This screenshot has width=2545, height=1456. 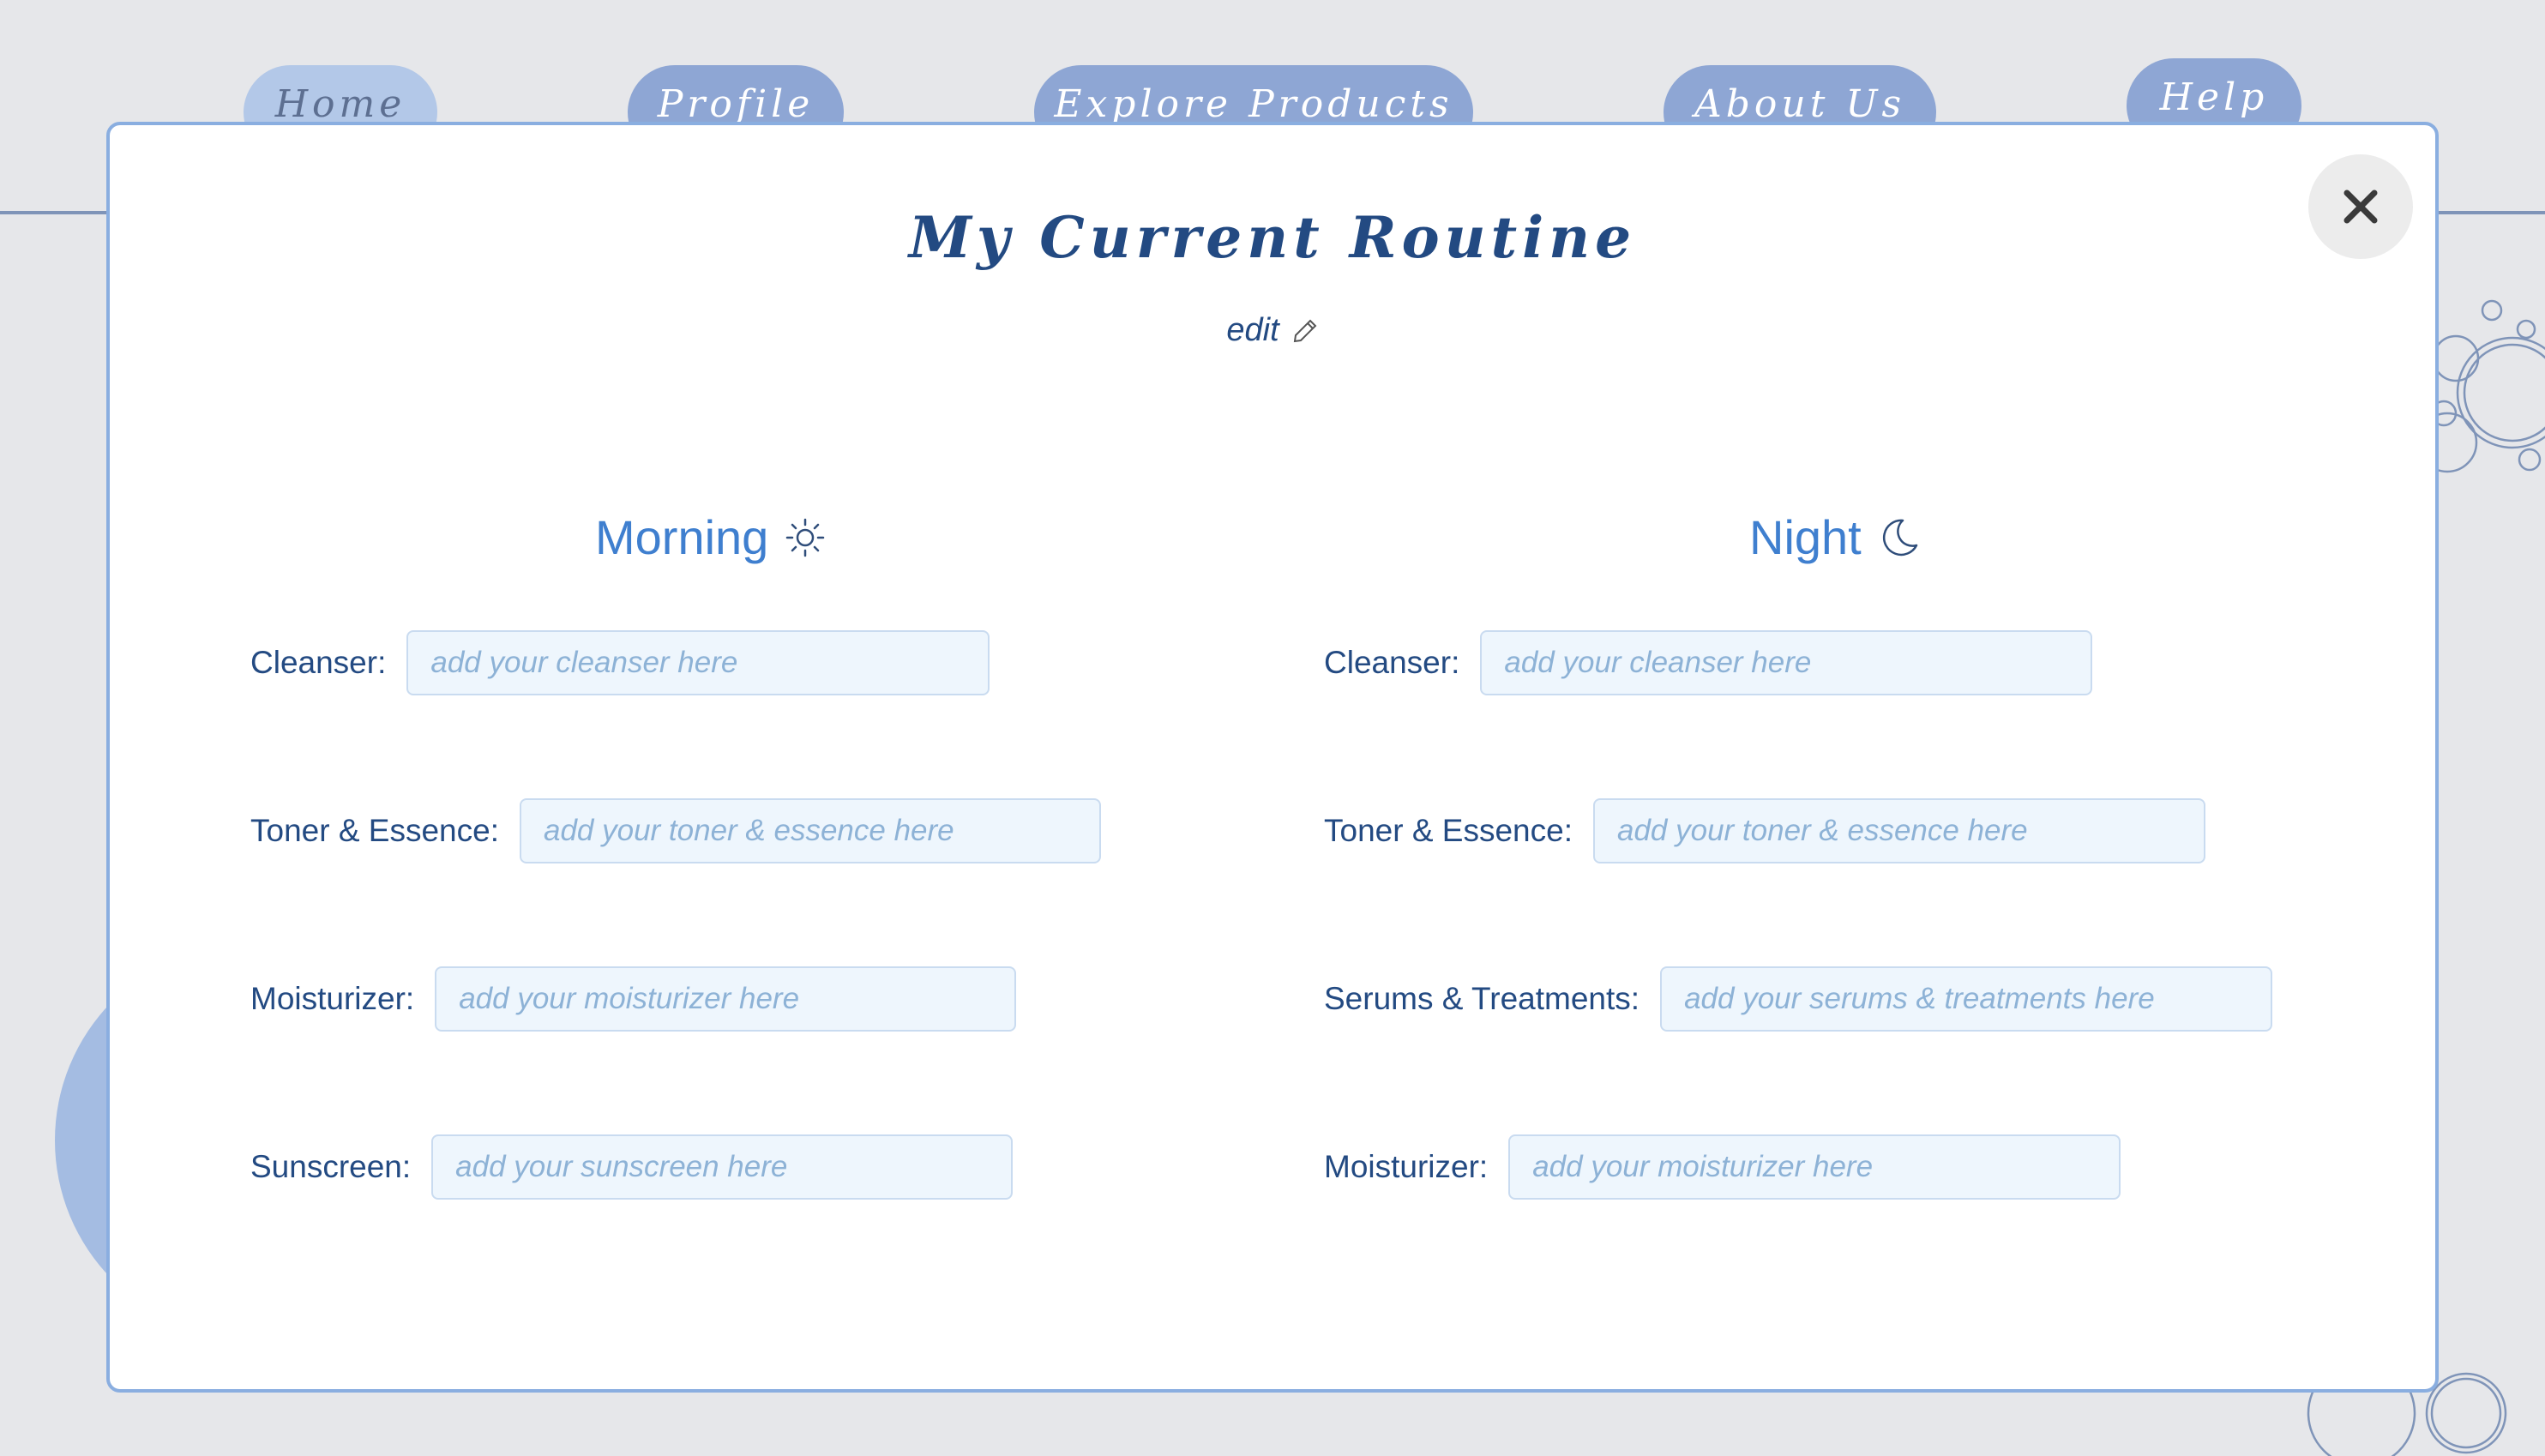 What do you see at coordinates (1814, 1167) in the screenshot?
I see `night-moisturizer-input` at bounding box center [1814, 1167].